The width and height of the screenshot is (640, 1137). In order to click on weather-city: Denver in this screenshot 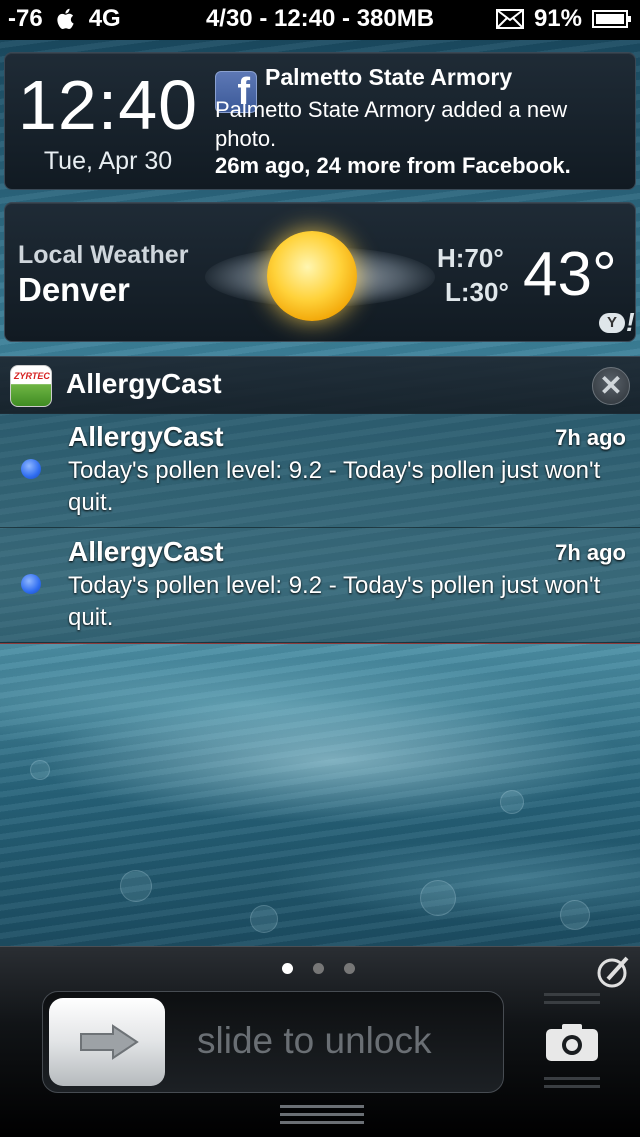, I will do `click(74, 289)`.